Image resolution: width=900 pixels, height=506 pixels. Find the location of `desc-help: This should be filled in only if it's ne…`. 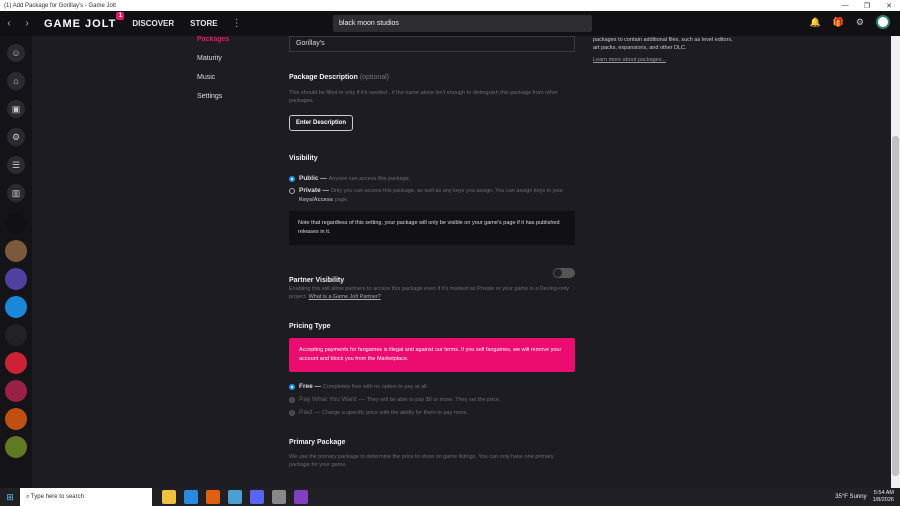

desc-help: This should be filled in only if it's ne… is located at coordinates (423, 97).